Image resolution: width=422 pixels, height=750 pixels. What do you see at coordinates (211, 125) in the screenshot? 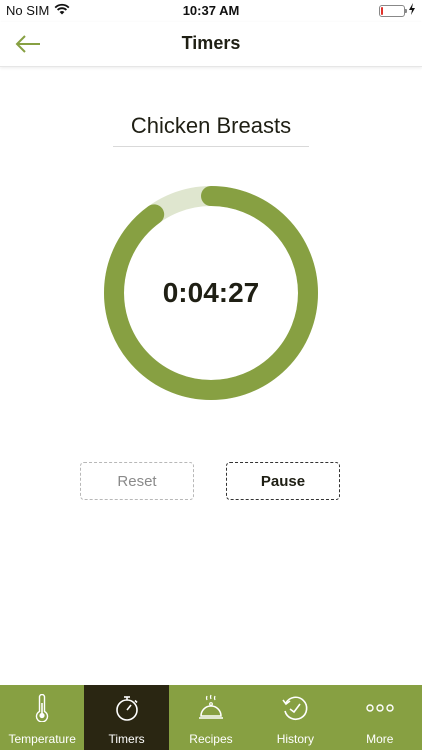
I see `timer-name: Chicken Breasts` at bounding box center [211, 125].